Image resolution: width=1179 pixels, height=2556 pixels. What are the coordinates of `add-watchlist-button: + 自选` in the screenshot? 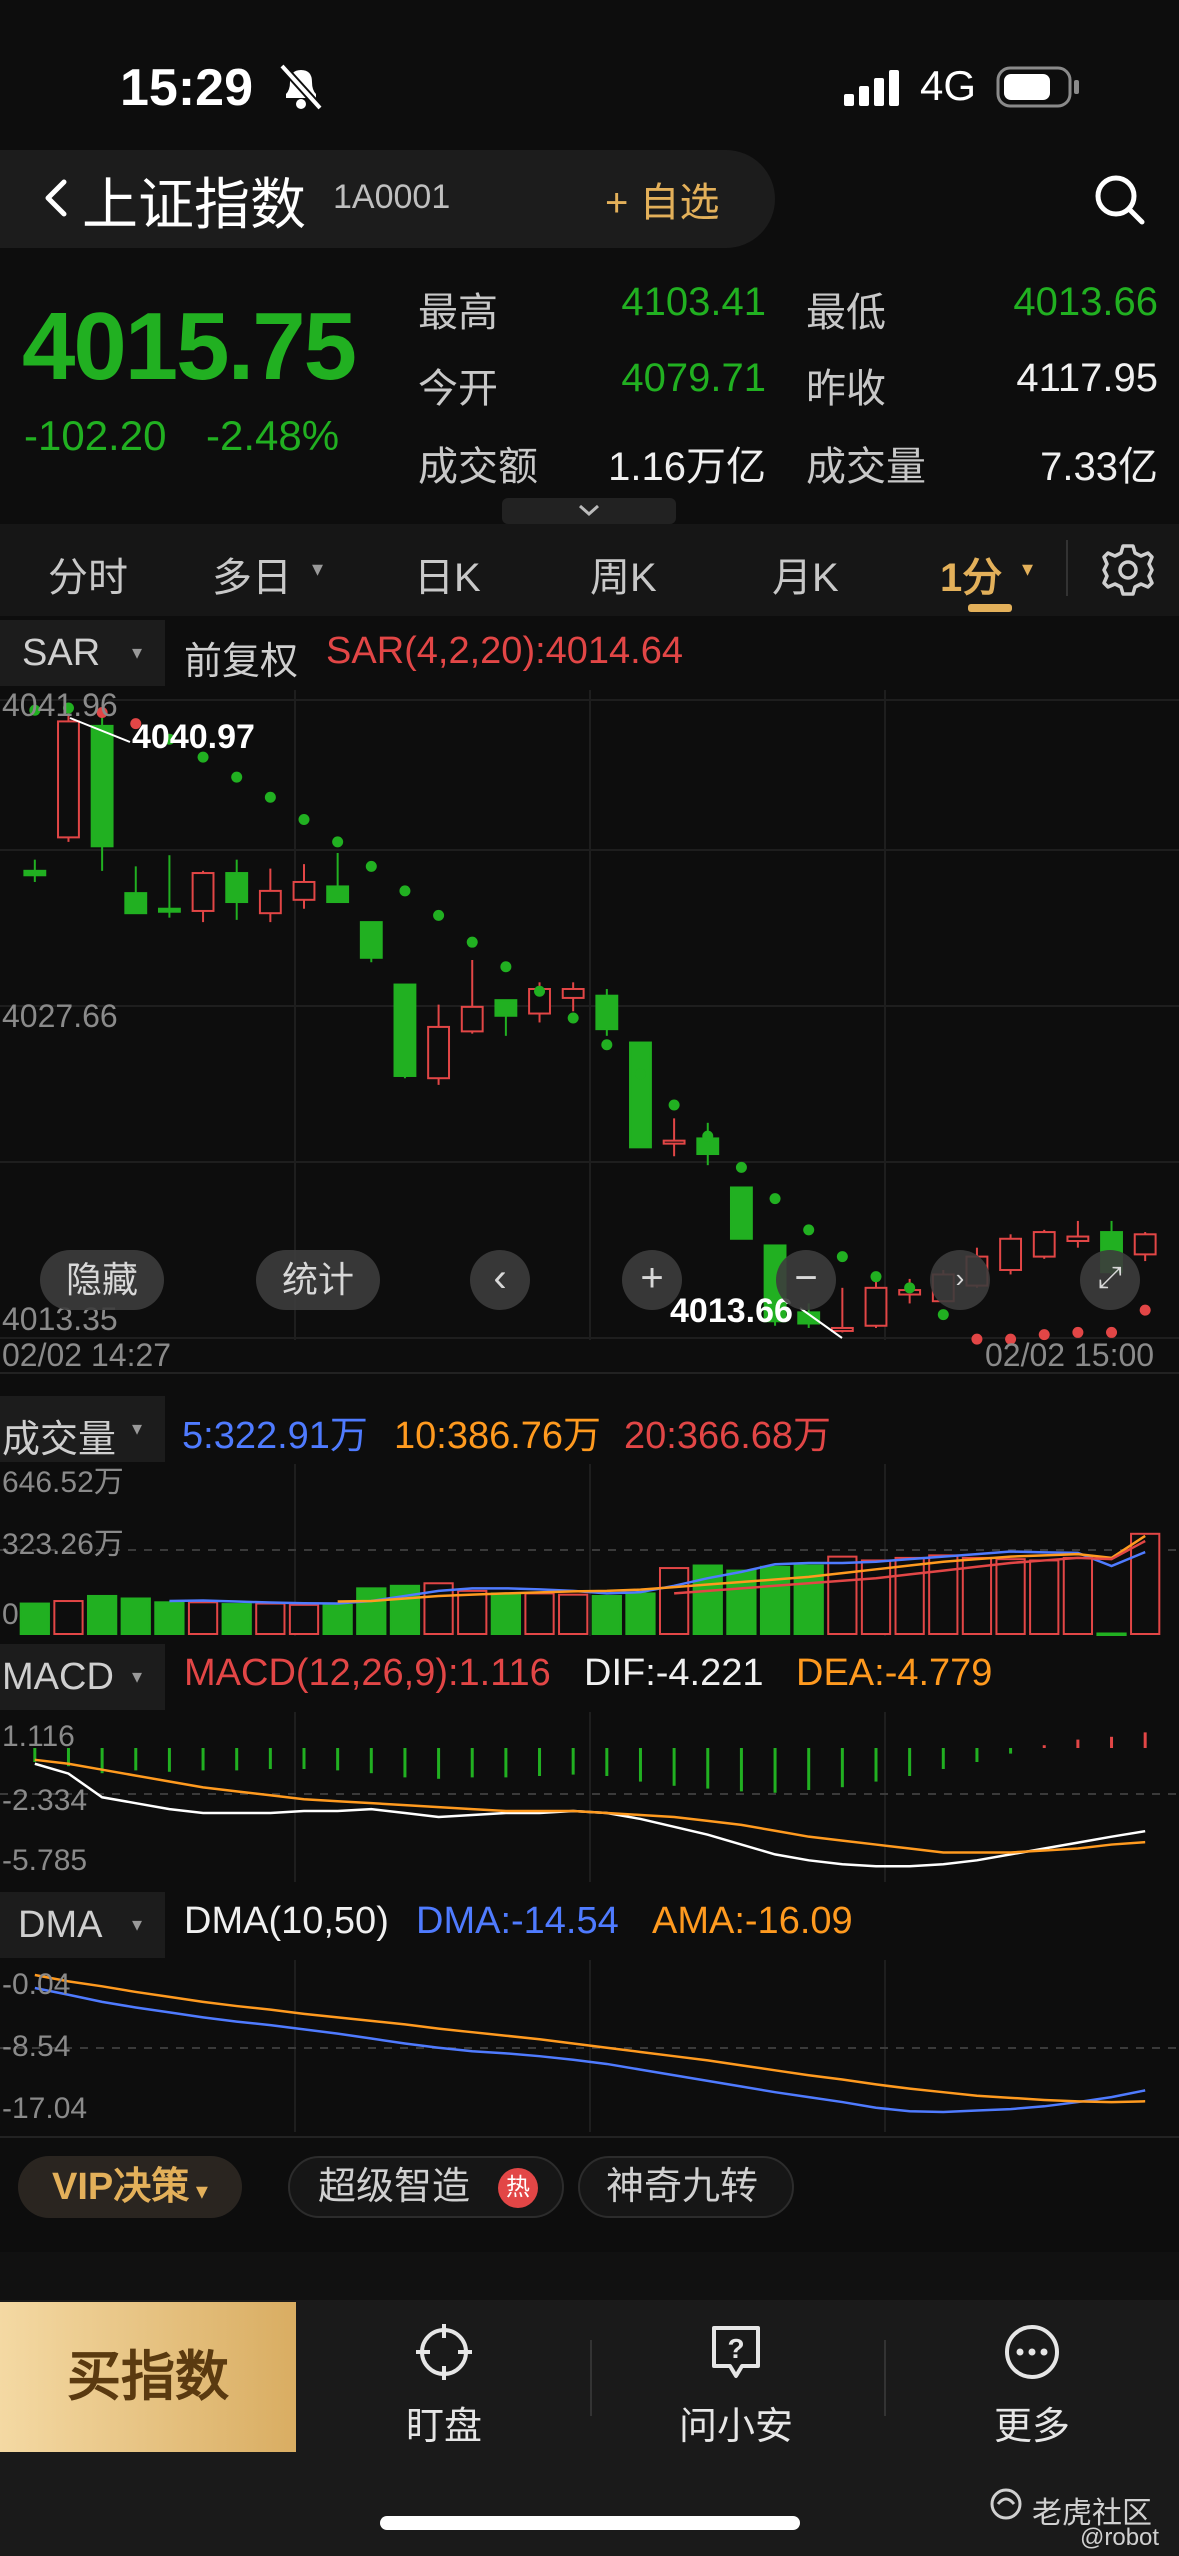 It's located at (662, 199).